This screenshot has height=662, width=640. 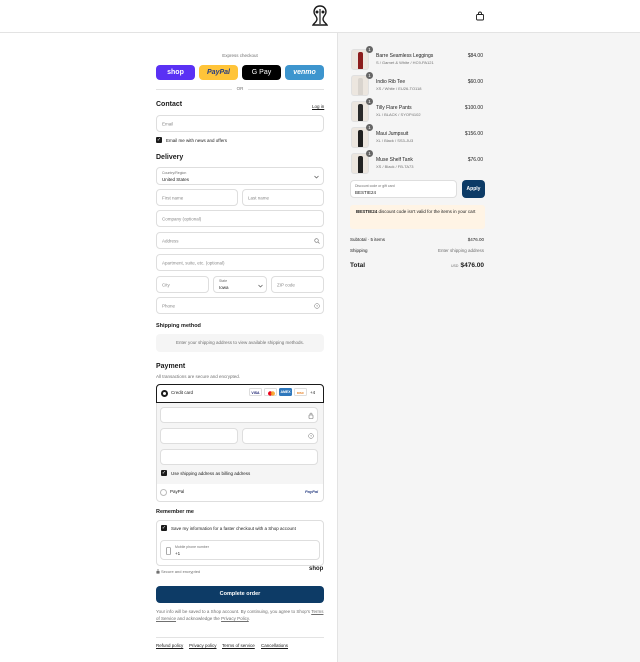 What do you see at coordinates (316, 177) in the screenshot?
I see `chevron-down-icon` at bounding box center [316, 177].